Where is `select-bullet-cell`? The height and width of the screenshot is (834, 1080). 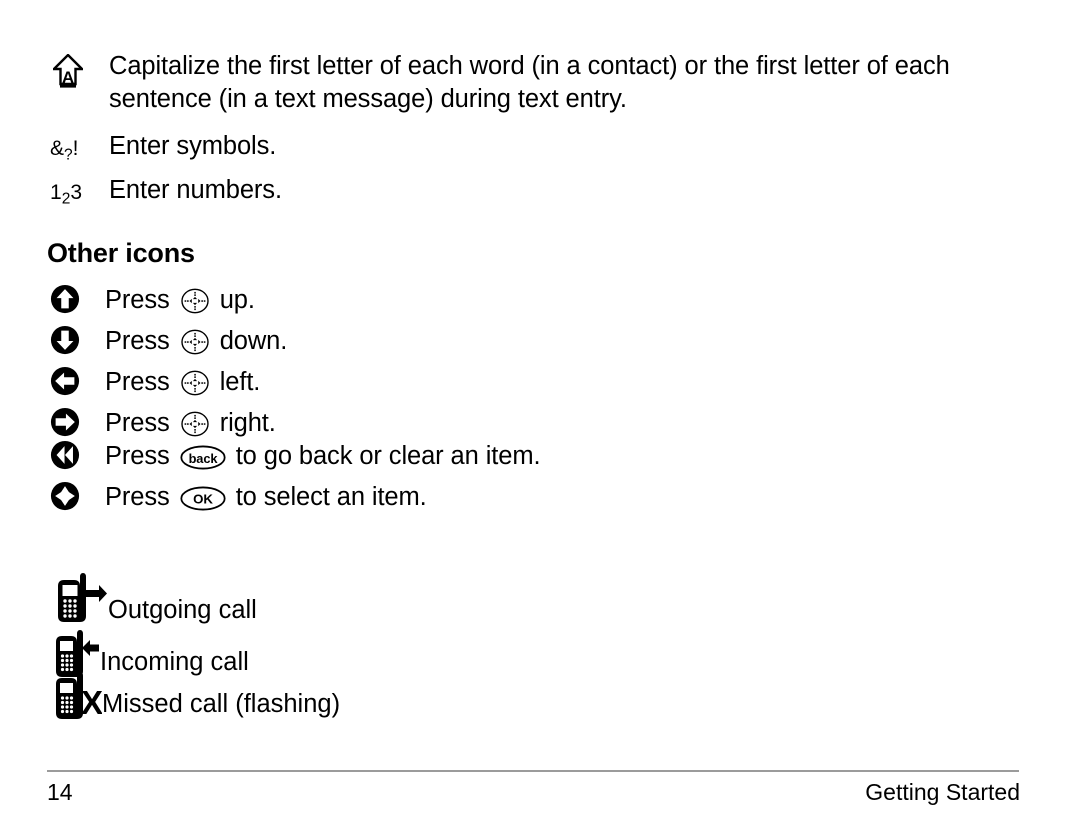
select-bullet-cell is located at coordinates (77, 496).